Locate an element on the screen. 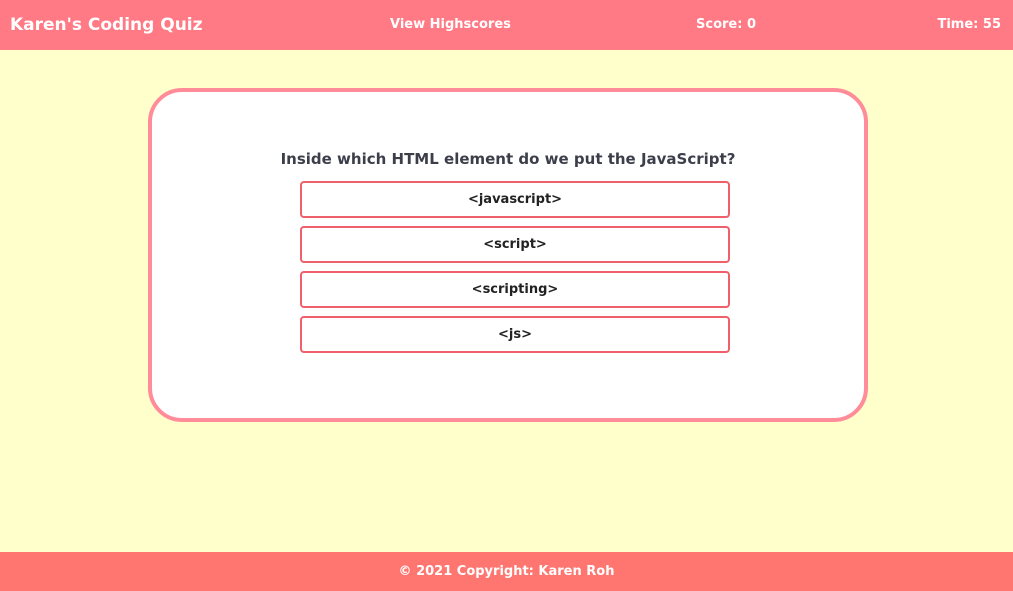  footer-bar: © 2021 Copyright: Karen Roh is located at coordinates (506, 571).